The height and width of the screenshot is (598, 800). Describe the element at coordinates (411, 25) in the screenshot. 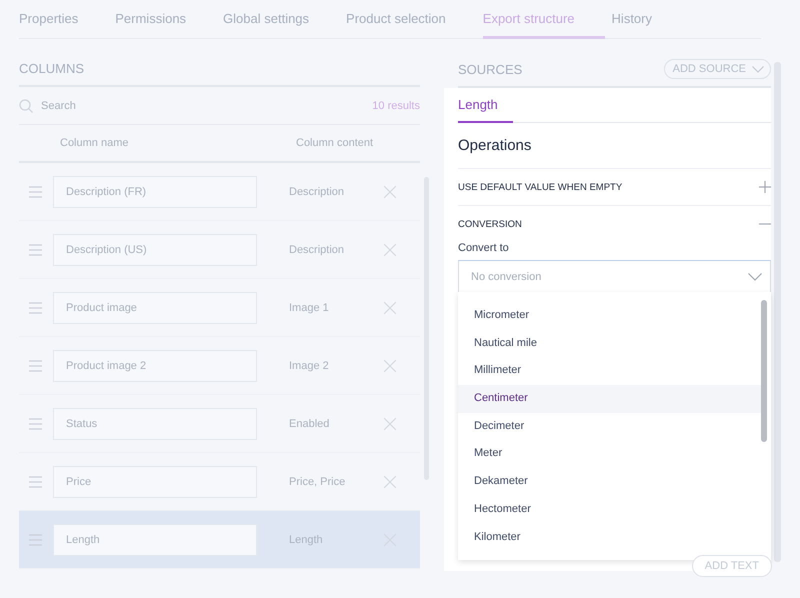

I see `tab: Product selection` at that location.